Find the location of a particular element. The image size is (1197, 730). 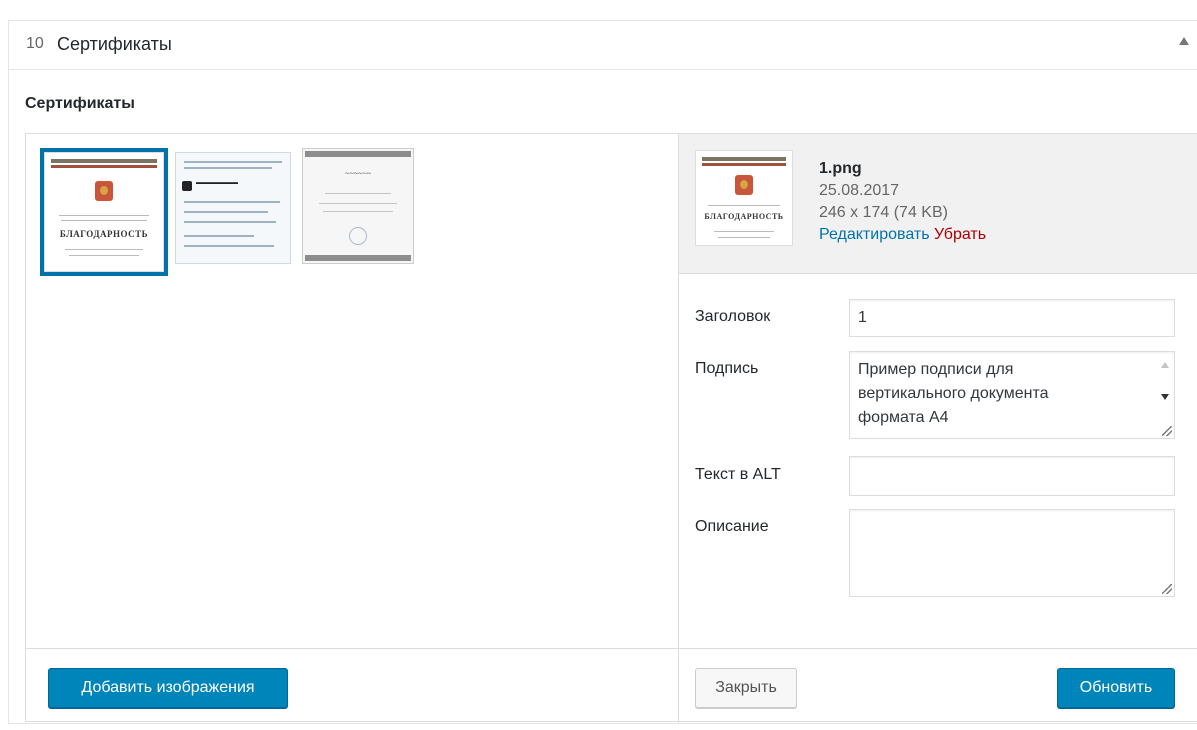

certificate-title-icon: ▬▬▬▬▬▬▬ is located at coordinates (217, 183).